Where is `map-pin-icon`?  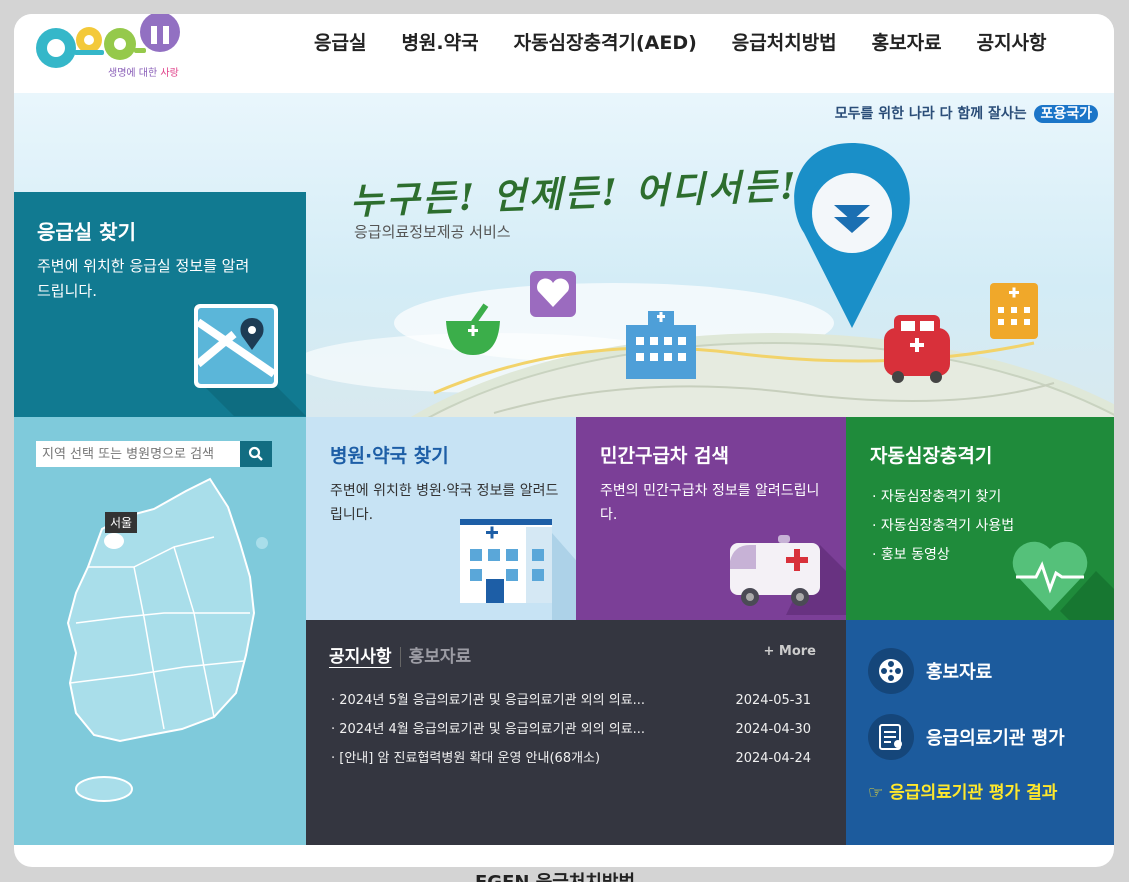 map-pin-icon is located at coordinates (250, 360).